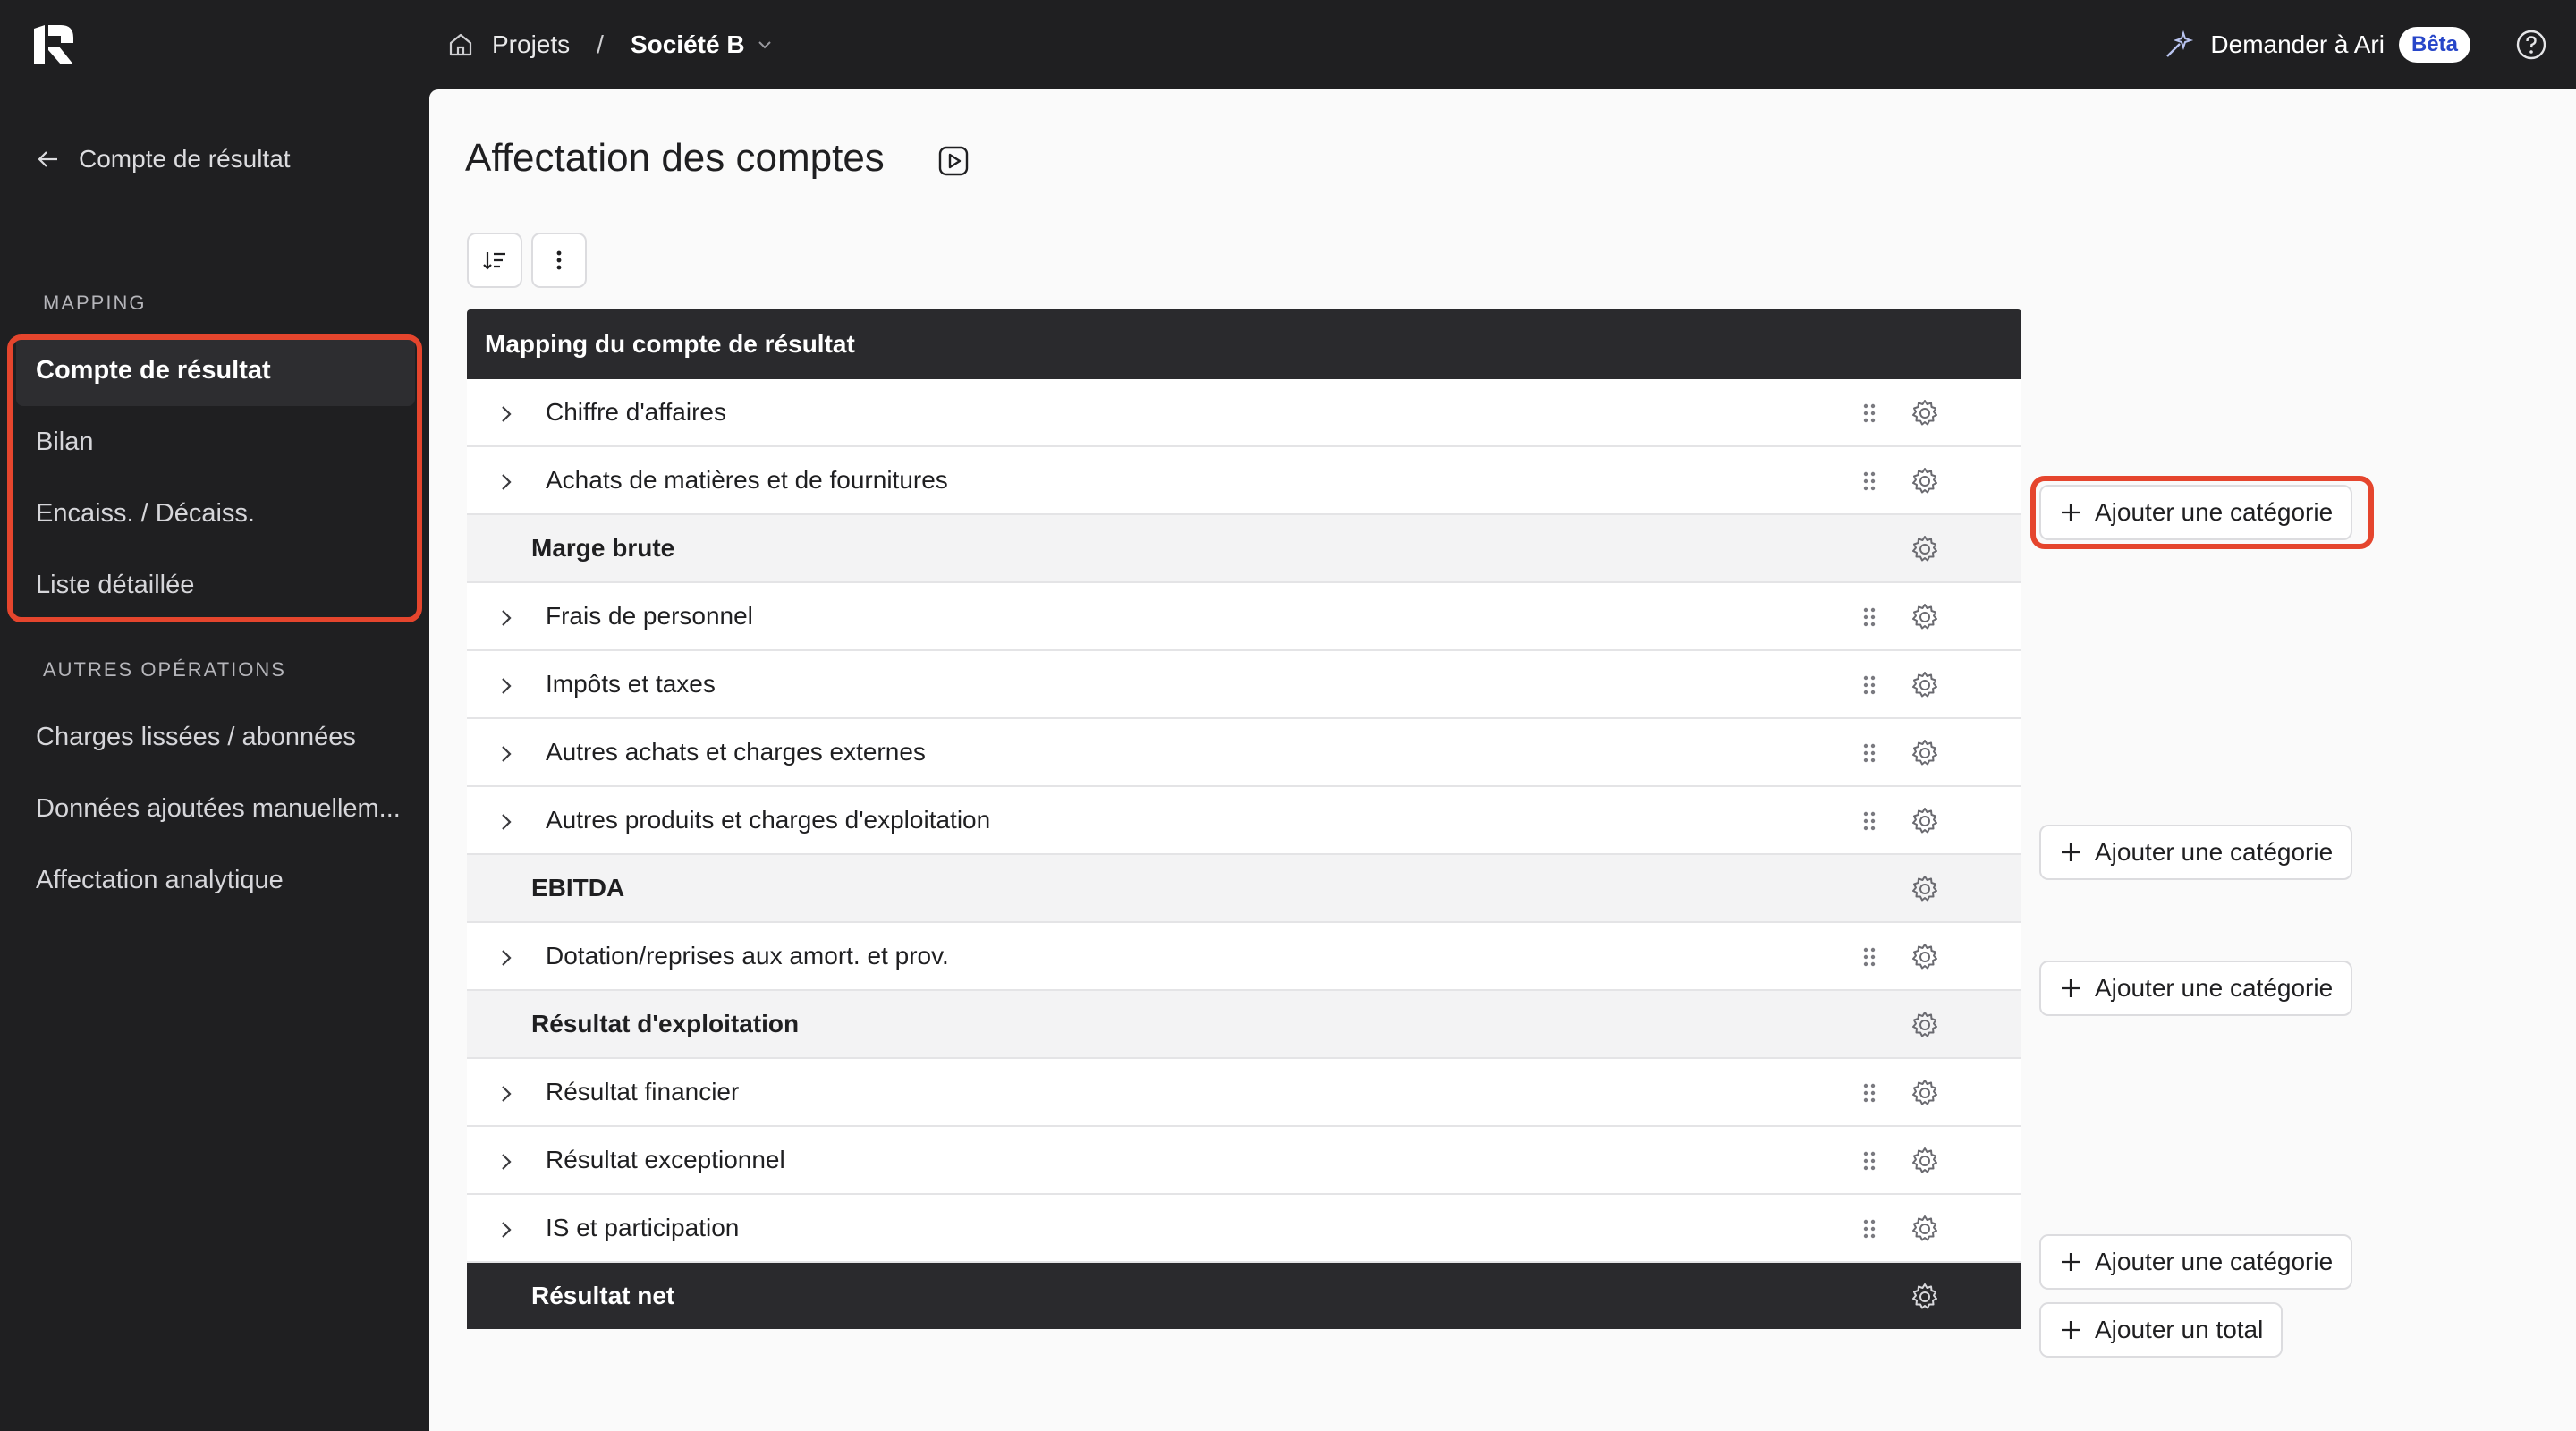 This screenshot has width=2576, height=1431. Describe the element at coordinates (1244, 1093) in the screenshot. I see `category-row: Résultat financier` at that location.